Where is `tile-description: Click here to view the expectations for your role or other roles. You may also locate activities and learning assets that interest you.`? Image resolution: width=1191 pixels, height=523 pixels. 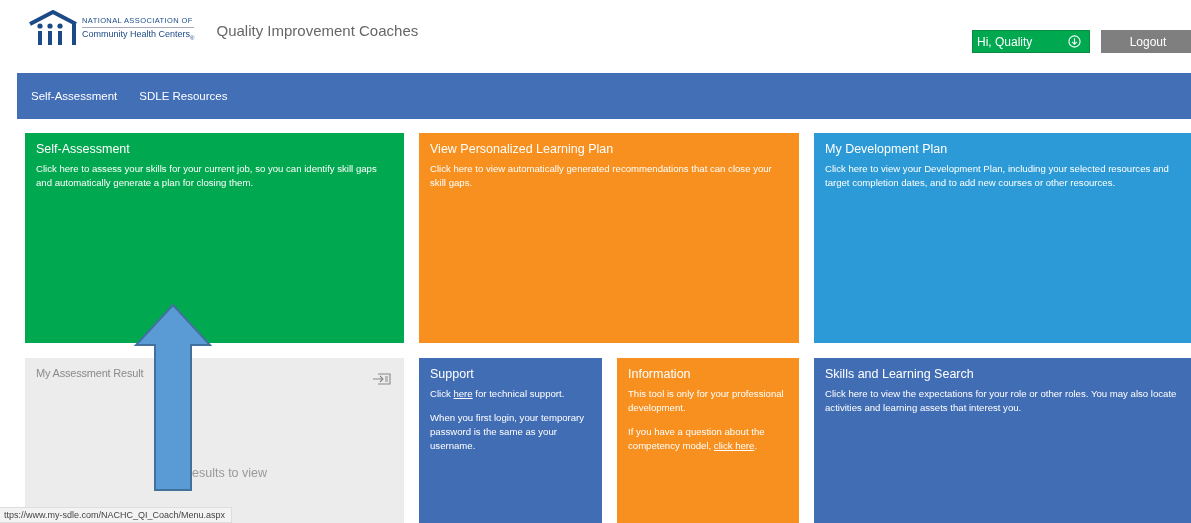 tile-description: Click here to view the expectations for your role or other roles. You may also locate activities and learning assets that interest you. is located at coordinates (1001, 401).